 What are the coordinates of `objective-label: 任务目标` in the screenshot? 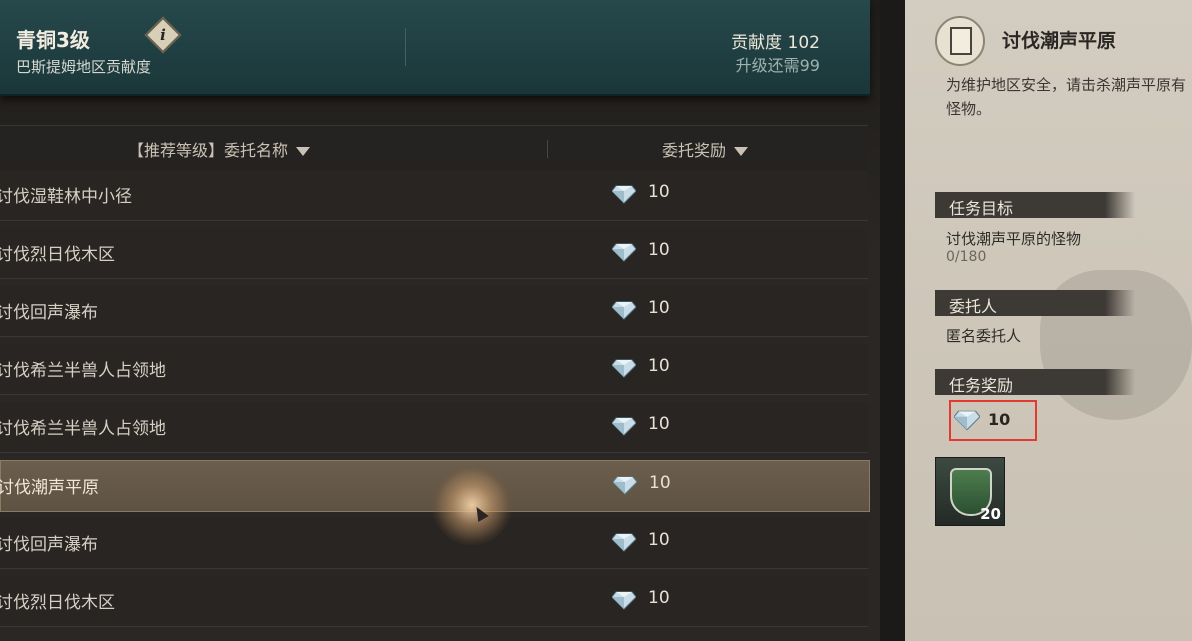 It's located at (981, 208).